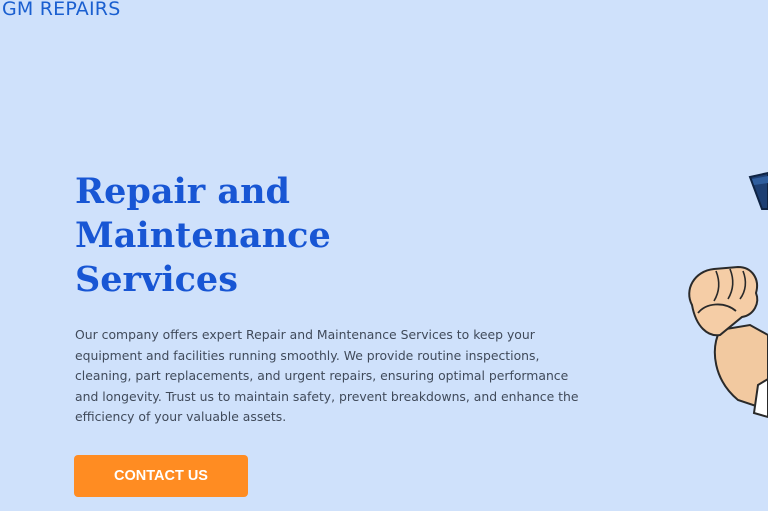 The height and width of the screenshot is (511, 768). I want to click on title-line-1: Repair and, so click(183, 191).